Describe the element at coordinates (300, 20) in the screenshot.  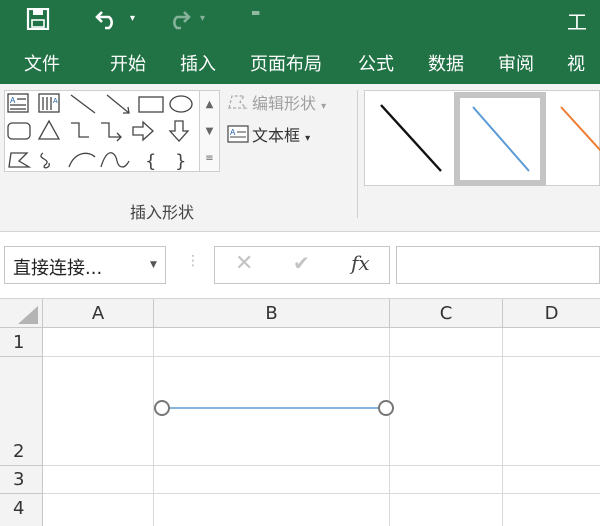
I see `title-bar: ▾ ▾ ═ 工` at that location.